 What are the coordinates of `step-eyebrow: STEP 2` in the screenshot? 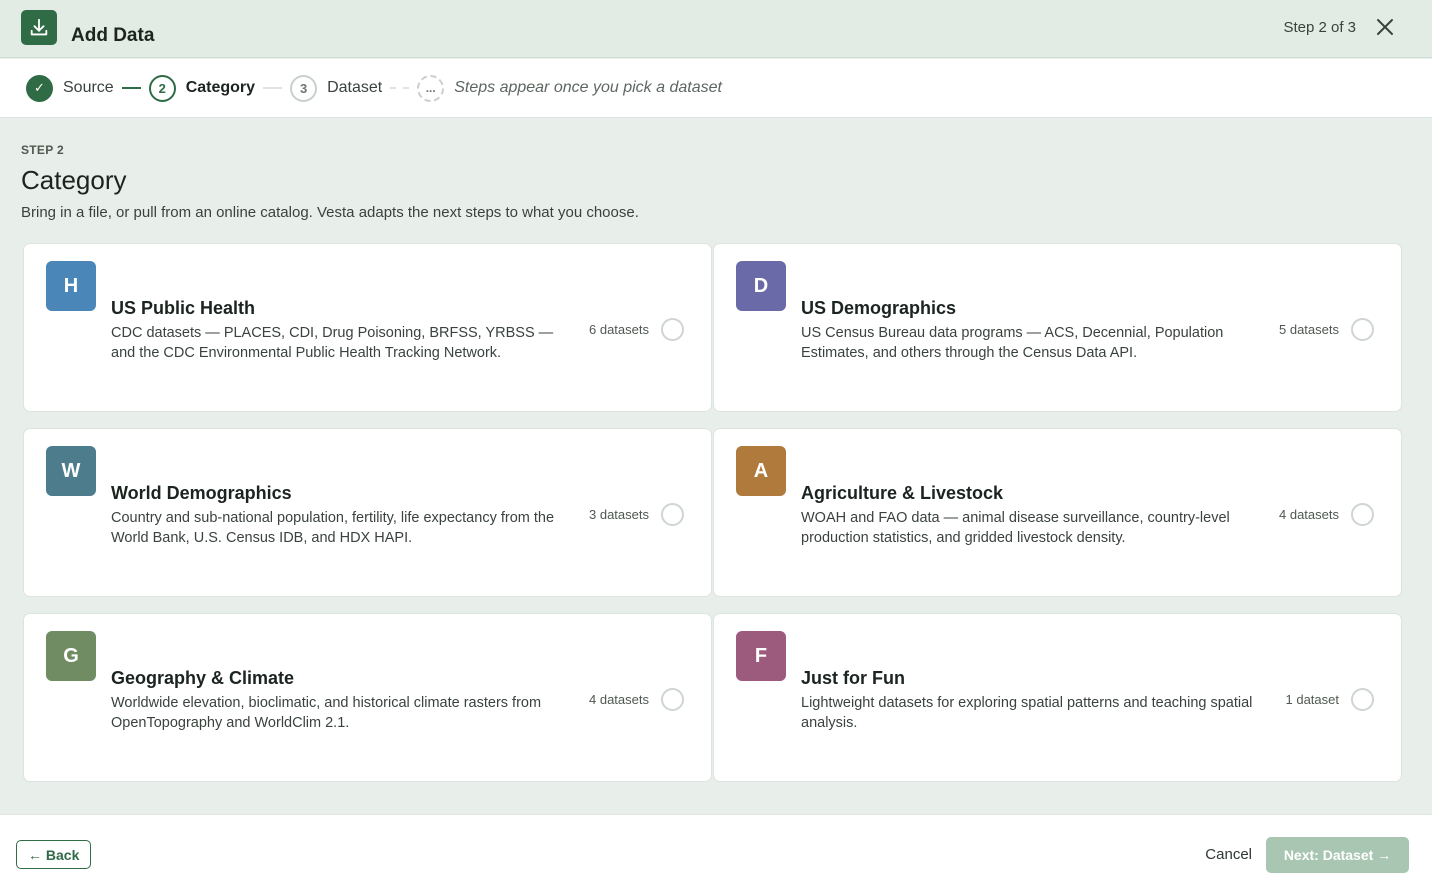 It's located at (42, 150).